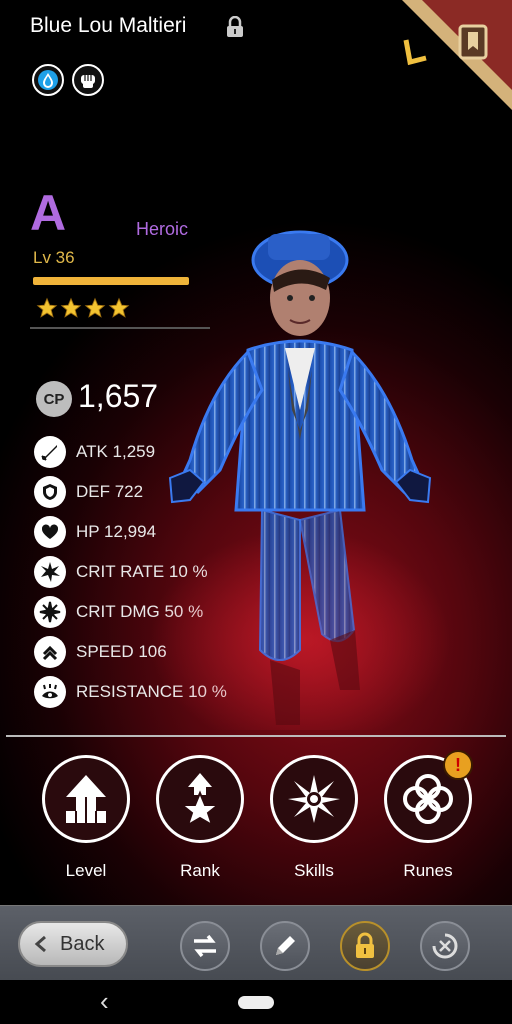 This screenshot has height=1024, width=512. Describe the element at coordinates (104, 1001) in the screenshot. I see `nav-back-icon: ‹` at that location.